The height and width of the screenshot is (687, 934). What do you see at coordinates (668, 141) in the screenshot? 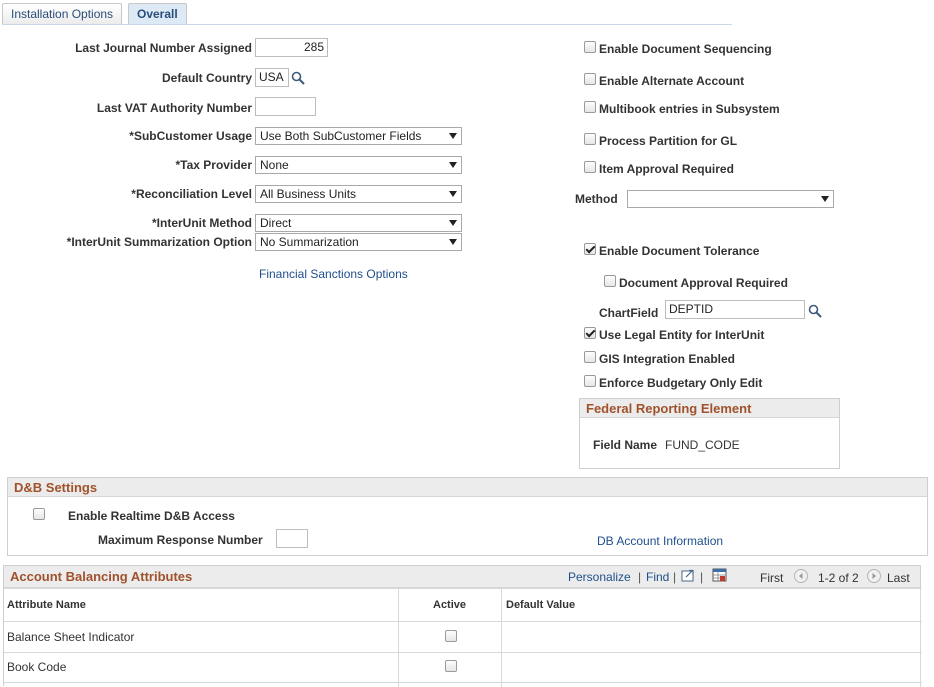
I see `process-partition-label: Process Partition for GL` at bounding box center [668, 141].